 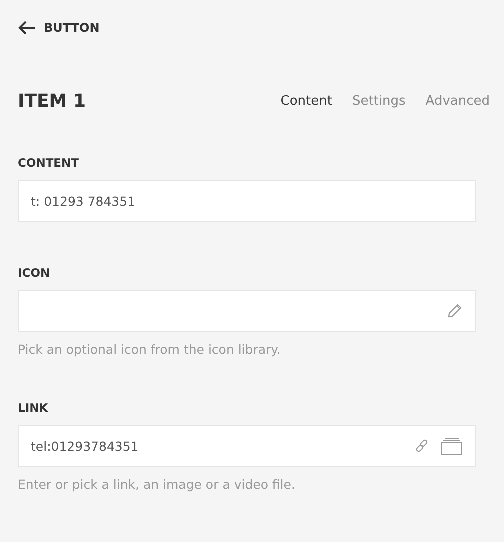 What do you see at coordinates (452, 446) in the screenshot?
I see `media-library-icon` at bounding box center [452, 446].